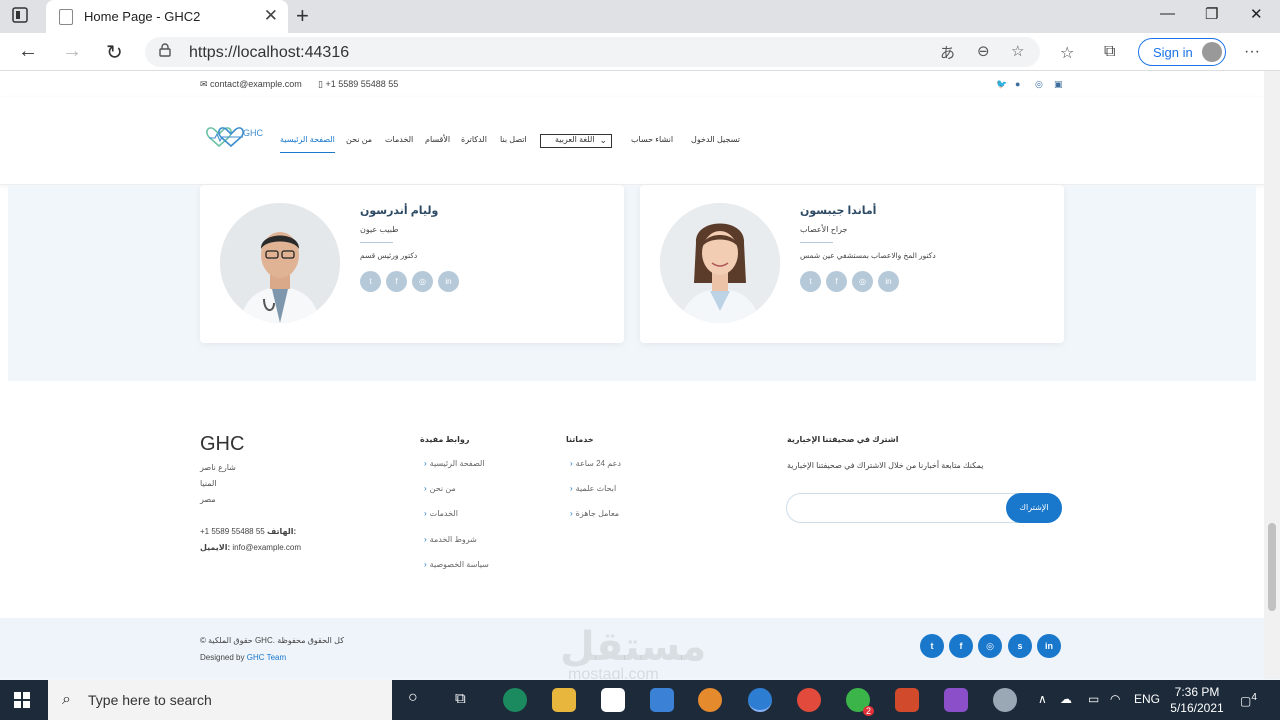 Image resolution: width=1280 pixels, height=720 pixels. I want to click on footer-link-services: › الخدمات, so click(441, 513).